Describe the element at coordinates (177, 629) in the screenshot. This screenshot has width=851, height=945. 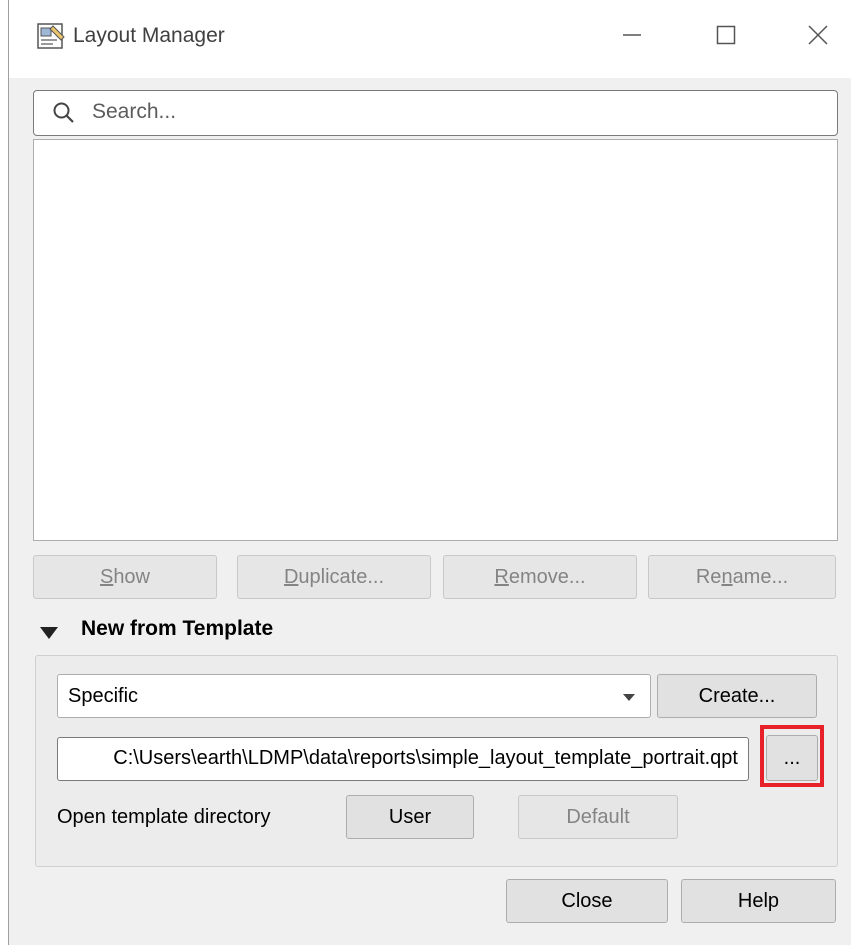
I see `template-section-title: New from Template` at that location.